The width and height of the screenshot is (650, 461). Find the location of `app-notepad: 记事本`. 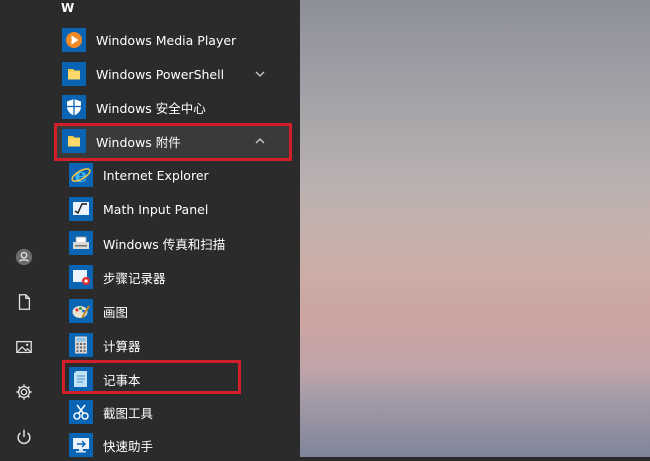

app-notepad: 记事本 is located at coordinates (105, 379).